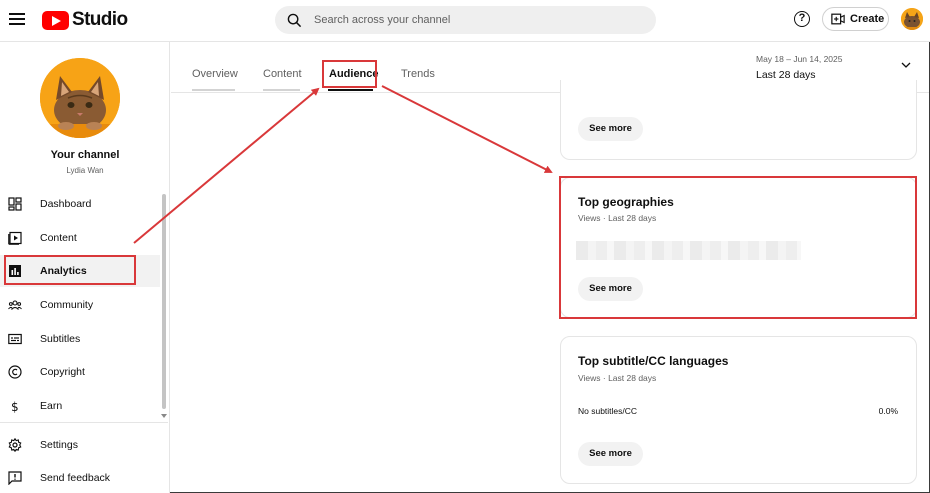 The width and height of the screenshot is (930, 493). I want to click on language-percentage: 0.0%, so click(888, 411).